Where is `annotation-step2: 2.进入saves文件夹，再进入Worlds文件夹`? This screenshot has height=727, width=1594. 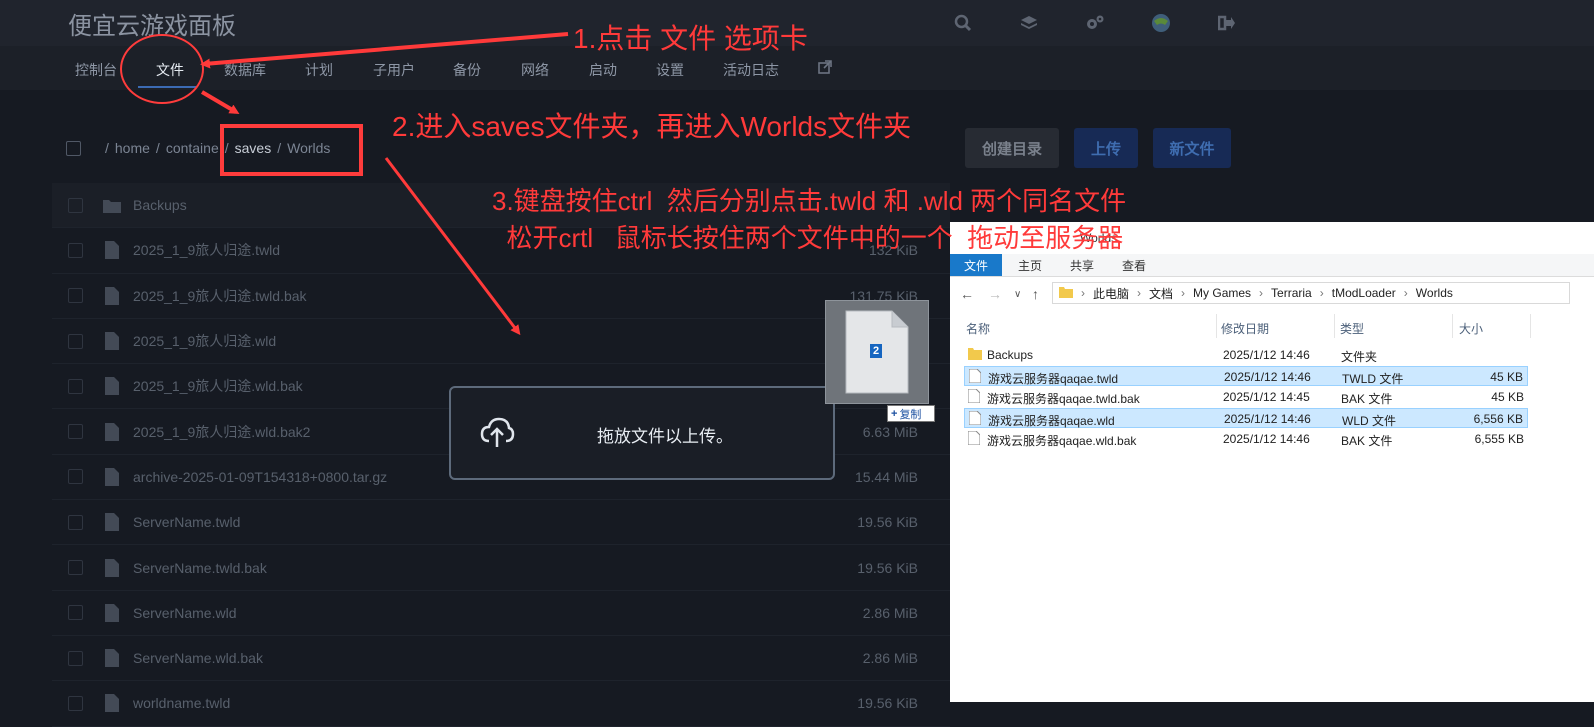
annotation-step2: 2.进入saves文件夹，再进入Worlds文件夹 is located at coordinates (652, 126).